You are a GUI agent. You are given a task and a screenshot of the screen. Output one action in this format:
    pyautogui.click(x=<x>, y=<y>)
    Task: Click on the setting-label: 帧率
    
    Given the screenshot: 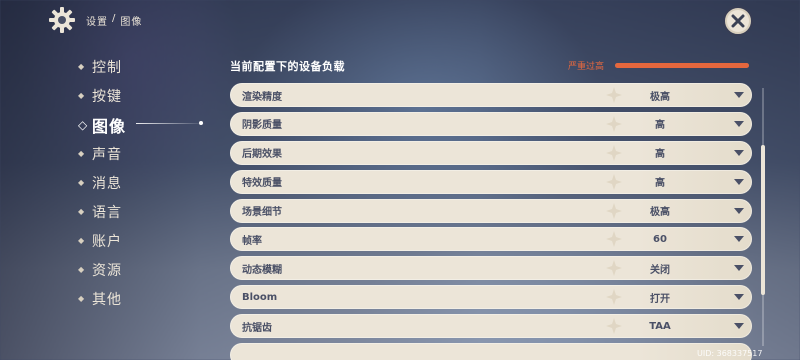 What is the action you would take?
    pyautogui.click(x=252, y=241)
    